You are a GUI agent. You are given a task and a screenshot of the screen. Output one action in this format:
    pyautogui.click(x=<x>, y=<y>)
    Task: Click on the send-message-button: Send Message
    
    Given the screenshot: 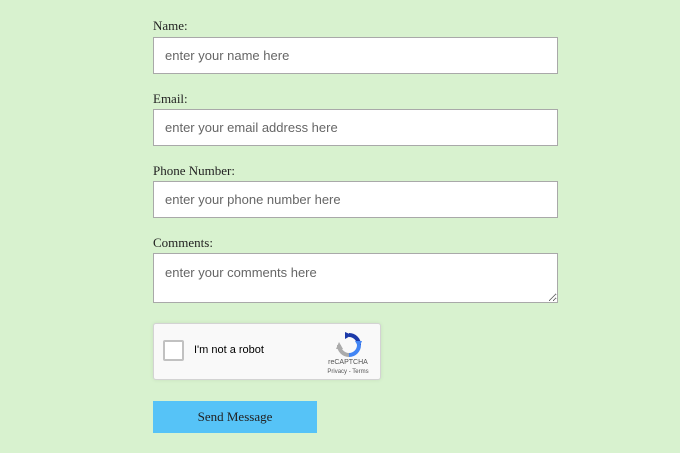 What is the action you would take?
    pyautogui.click(x=235, y=417)
    